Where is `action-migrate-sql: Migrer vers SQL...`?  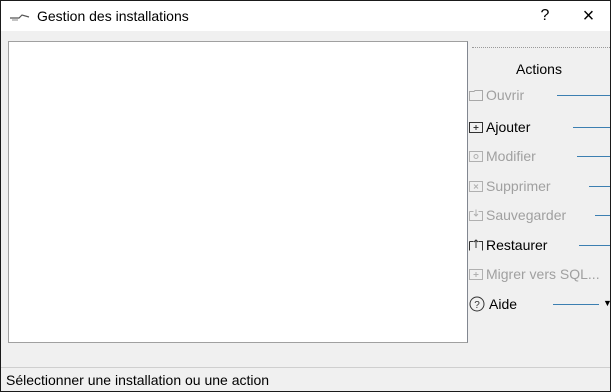
action-migrate-sql: Migrer vers SQL... is located at coordinates (539, 275).